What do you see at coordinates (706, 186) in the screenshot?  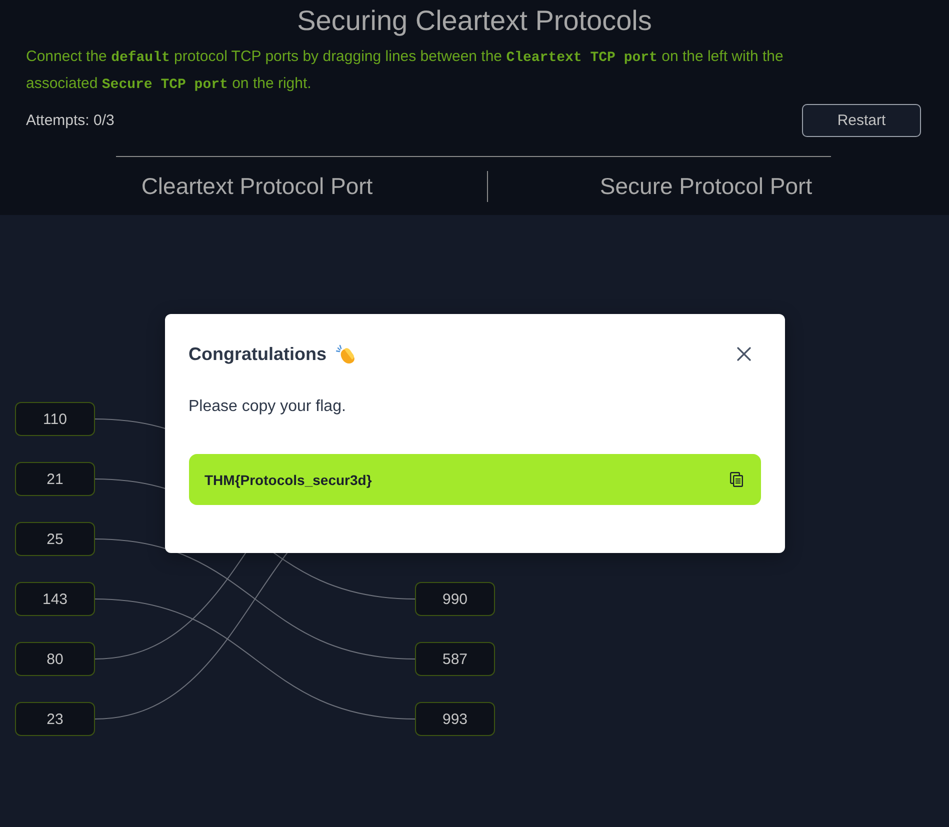 I see `column-heading: Secure Protocol Port` at bounding box center [706, 186].